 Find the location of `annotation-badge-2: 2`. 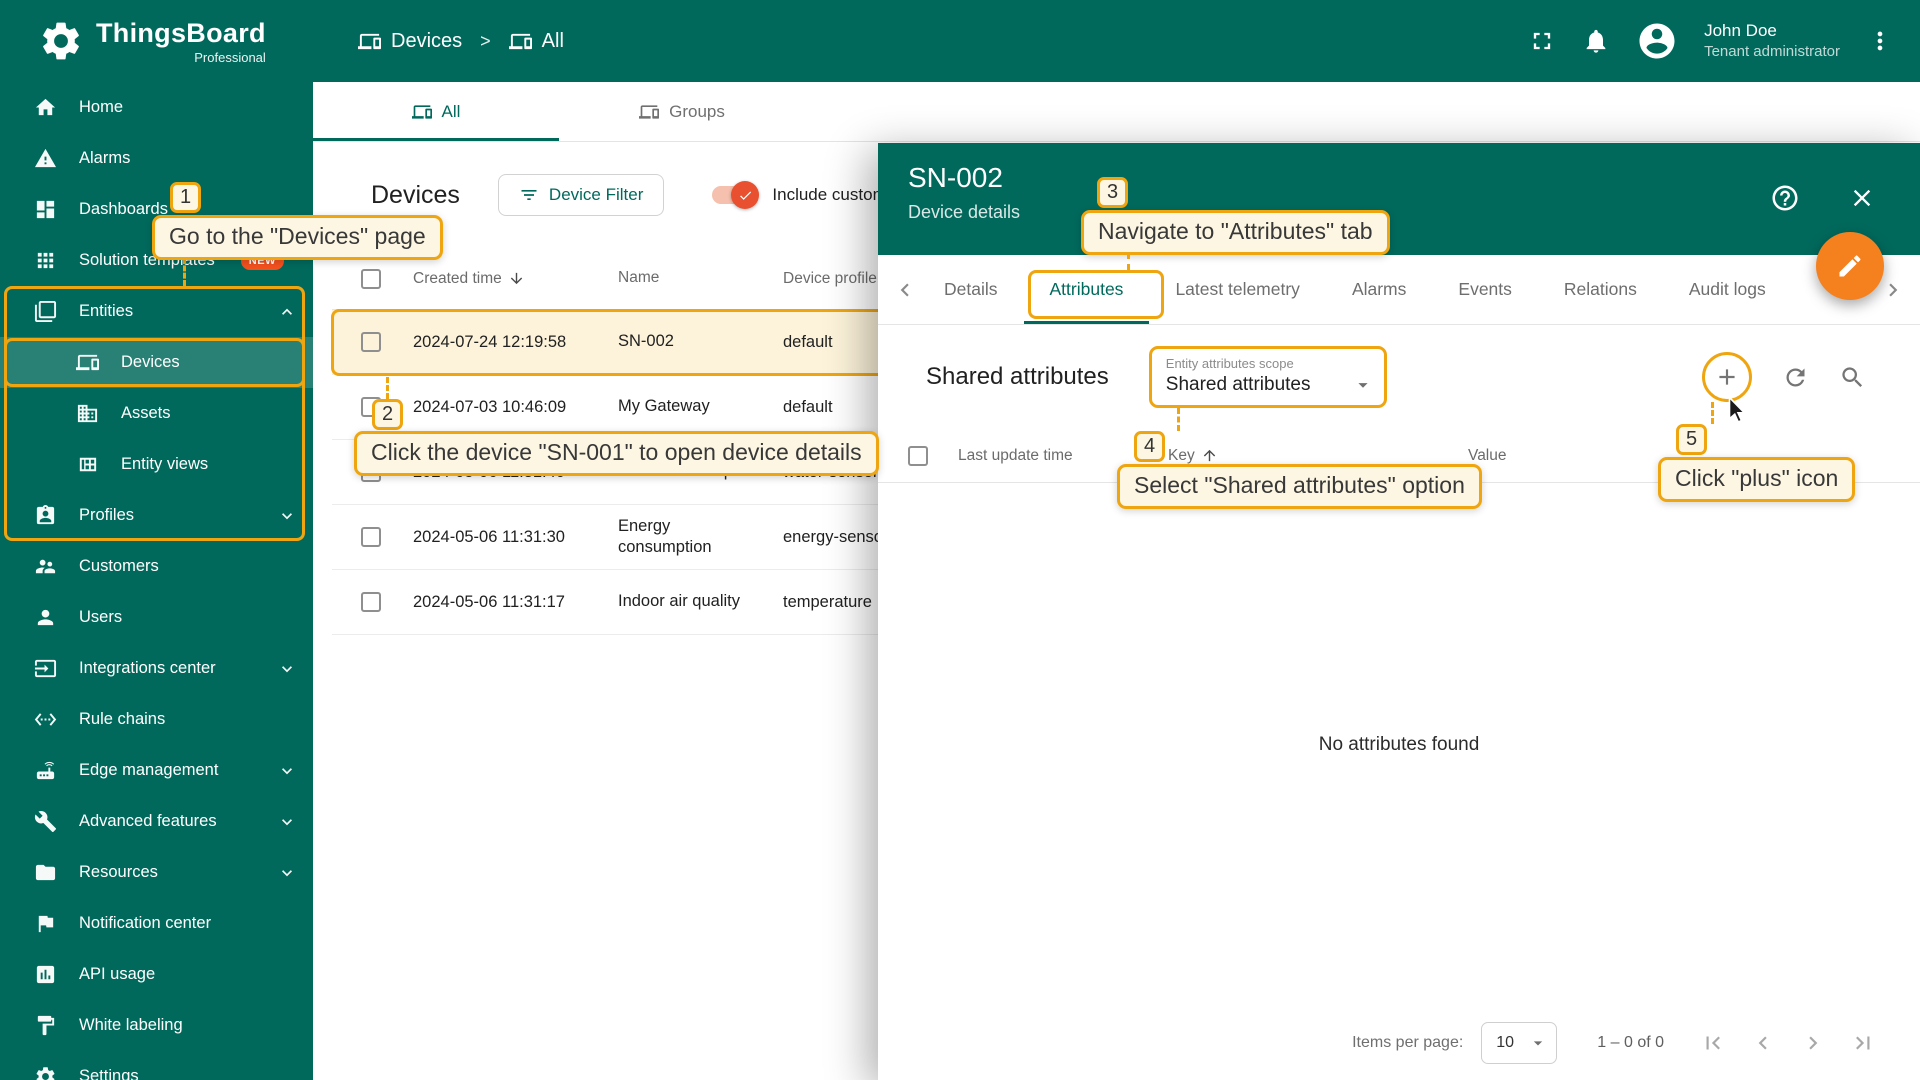

annotation-badge-2: 2 is located at coordinates (387, 414).